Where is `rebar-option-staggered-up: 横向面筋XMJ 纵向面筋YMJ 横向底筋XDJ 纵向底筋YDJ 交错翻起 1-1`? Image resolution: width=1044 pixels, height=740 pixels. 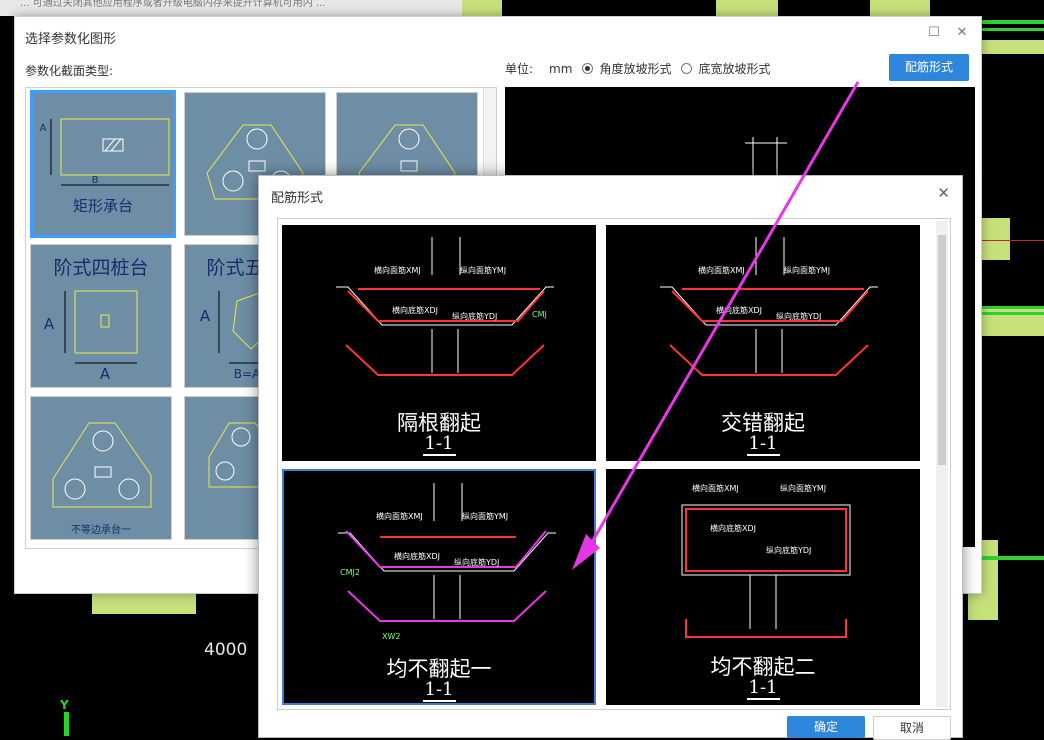 rebar-option-staggered-up: 横向面筋XMJ 纵向面筋YMJ 横向底筋XDJ 纵向底筋YDJ 交错翻起 1-1 is located at coordinates (763, 343).